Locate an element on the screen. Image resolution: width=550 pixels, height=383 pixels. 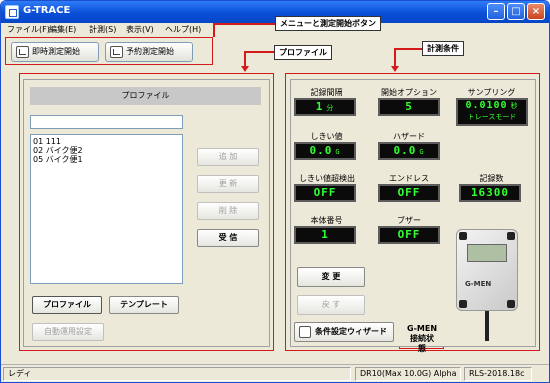
menu-view: 表示(V) is located at coordinates (140, 29).